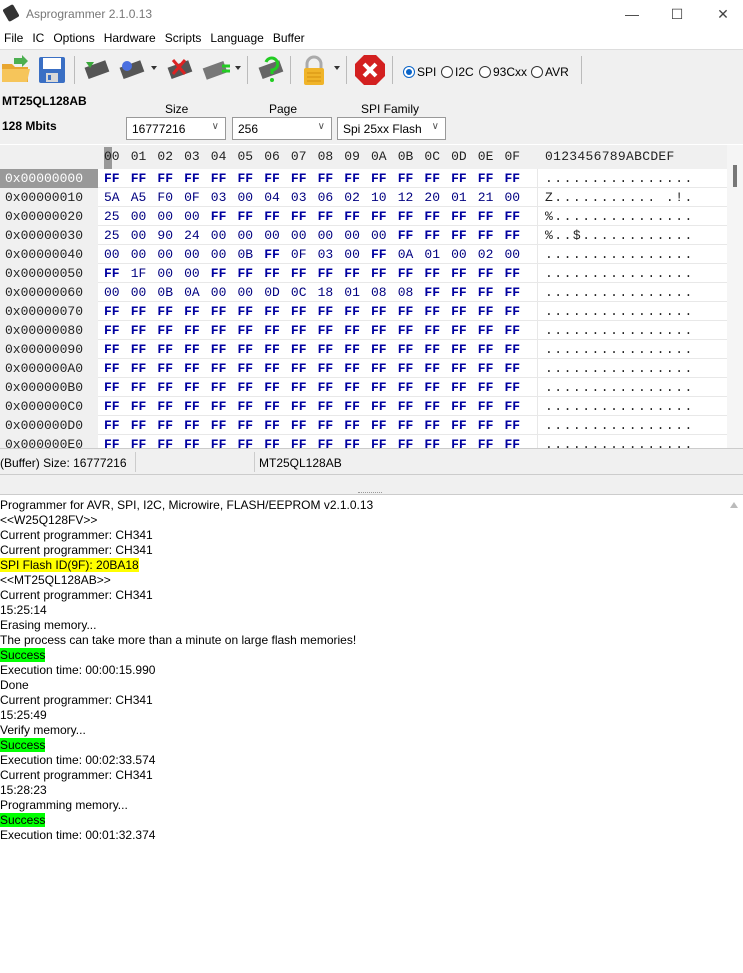 The width and height of the screenshot is (743, 973). Describe the element at coordinates (735, 296) in the screenshot. I see `hex-scrollbar` at that location.